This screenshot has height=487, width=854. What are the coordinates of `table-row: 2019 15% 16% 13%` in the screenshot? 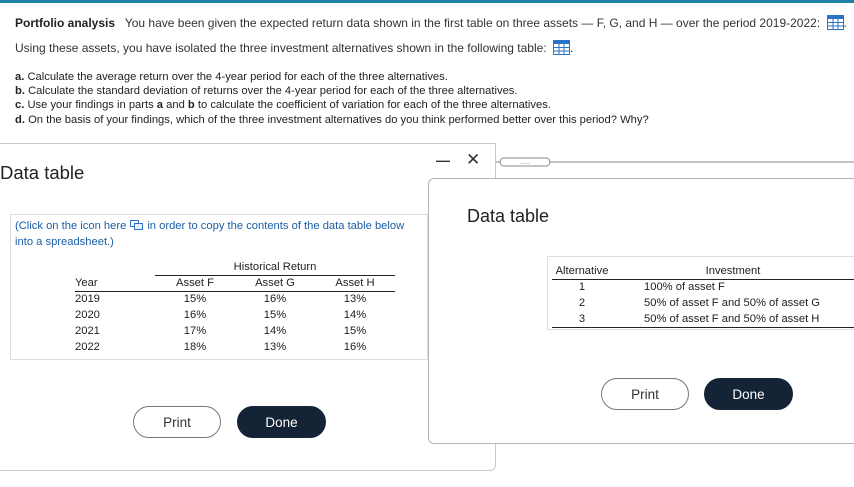 It's located at (221, 299).